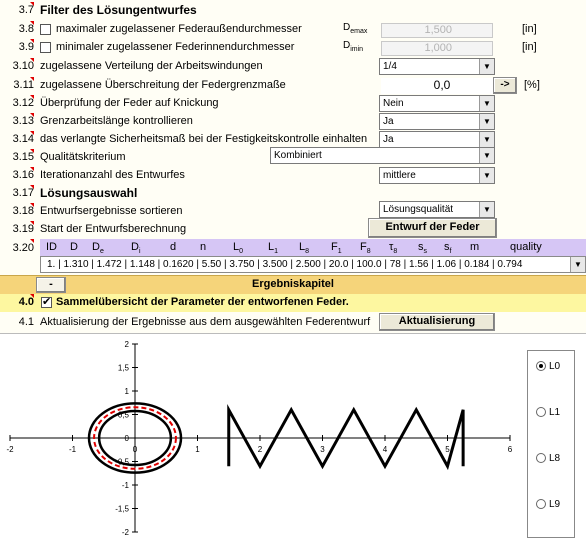 This screenshot has height=546, width=586. Describe the element at coordinates (298, 155) in the screenshot. I see `select-value: Kombiniert` at that location.